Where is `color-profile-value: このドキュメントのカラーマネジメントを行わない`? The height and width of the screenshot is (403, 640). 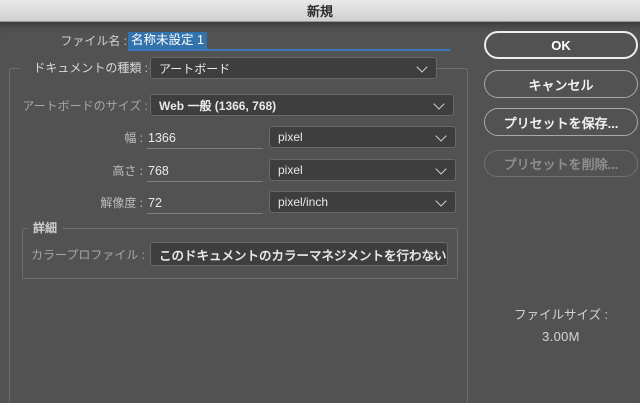
color-profile-value: このドキュメントのカラーマネジメントを行わない is located at coordinates (303, 255).